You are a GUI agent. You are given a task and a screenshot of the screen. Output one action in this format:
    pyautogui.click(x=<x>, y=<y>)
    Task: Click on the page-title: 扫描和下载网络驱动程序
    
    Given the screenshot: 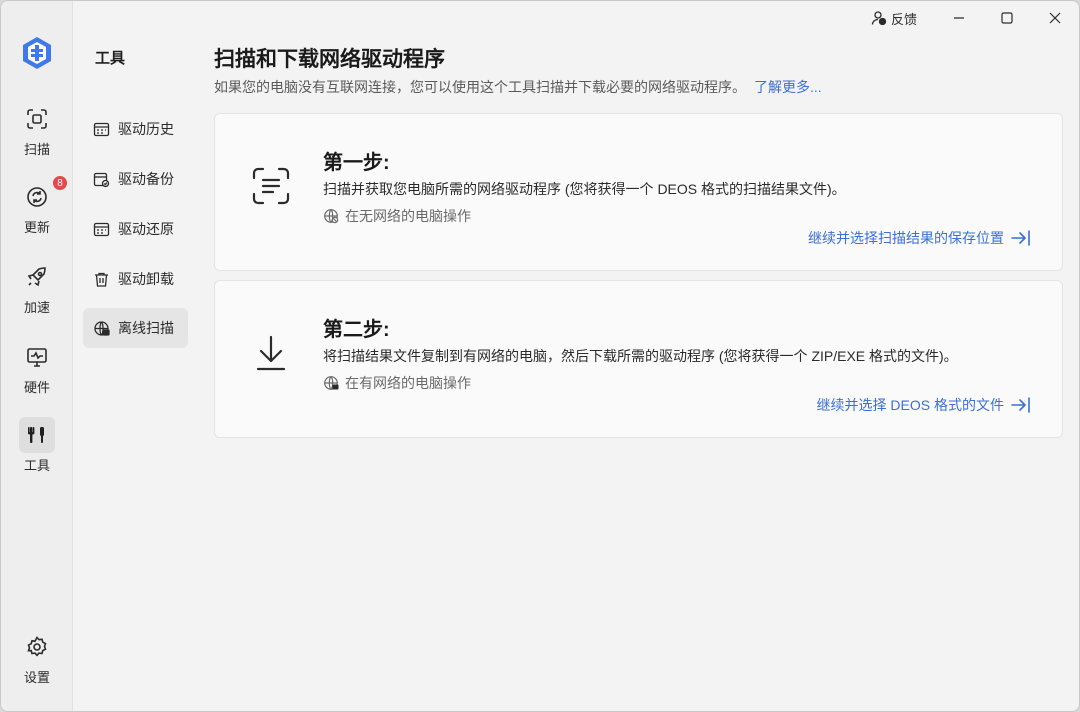 What is the action you would take?
    pyautogui.click(x=329, y=59)
    